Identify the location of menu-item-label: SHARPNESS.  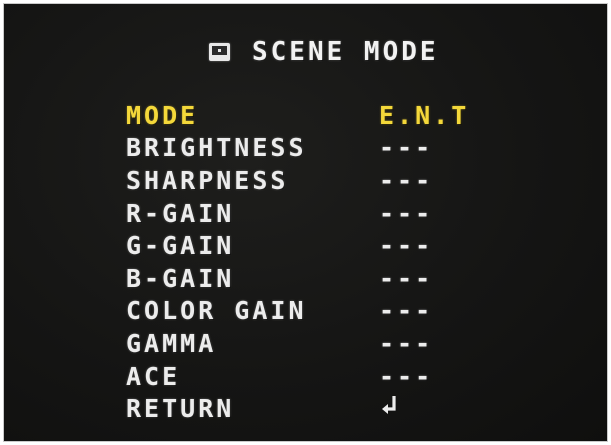
(207, 180).